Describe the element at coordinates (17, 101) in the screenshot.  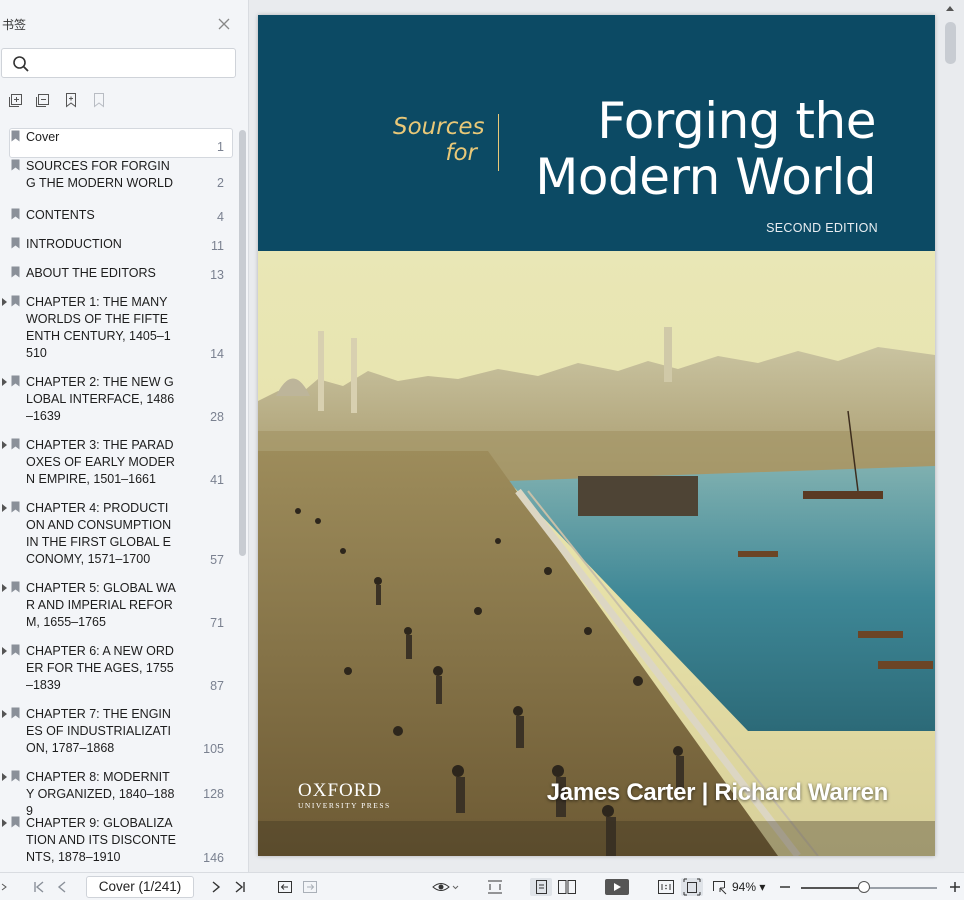
I see `expand-all-icon` at that location.